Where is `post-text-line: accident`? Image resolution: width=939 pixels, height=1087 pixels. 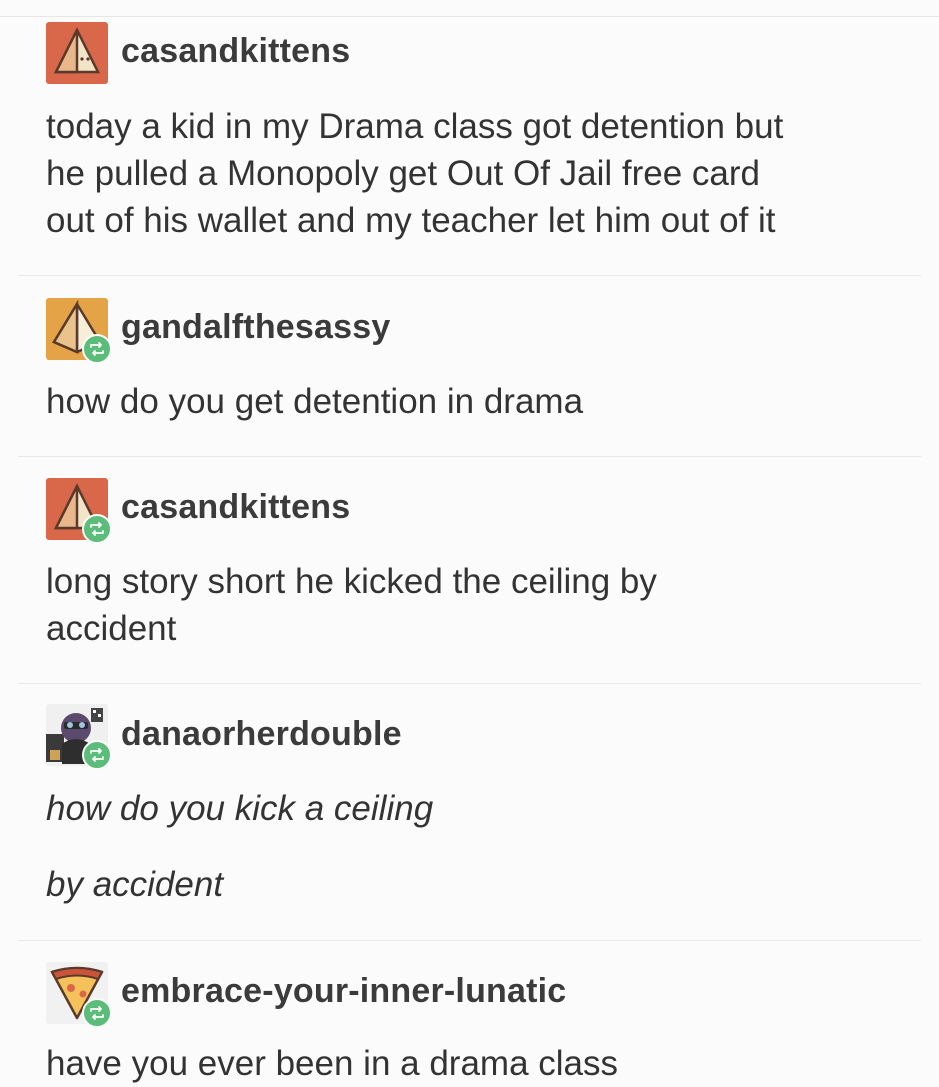 post-text-line: accident is located at coordinates (111, 628).